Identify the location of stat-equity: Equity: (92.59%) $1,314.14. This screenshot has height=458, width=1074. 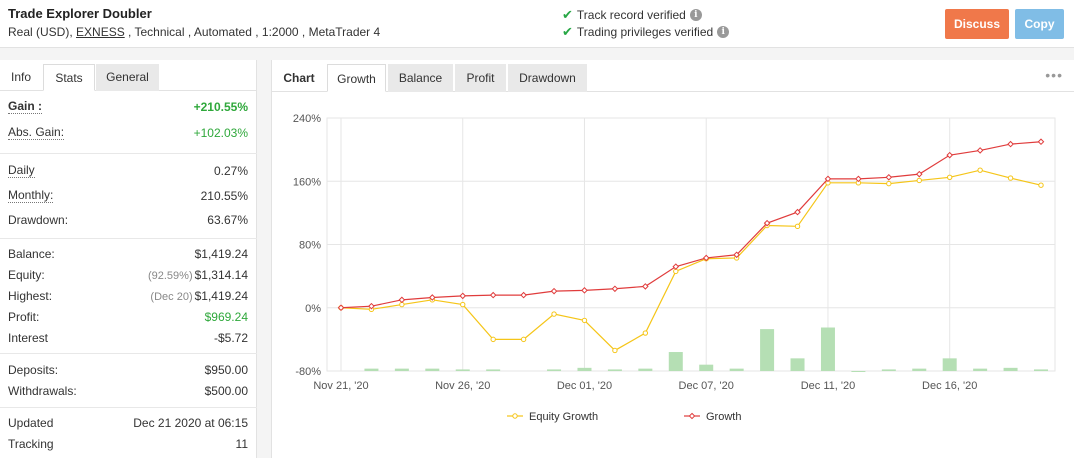
(128, 275).